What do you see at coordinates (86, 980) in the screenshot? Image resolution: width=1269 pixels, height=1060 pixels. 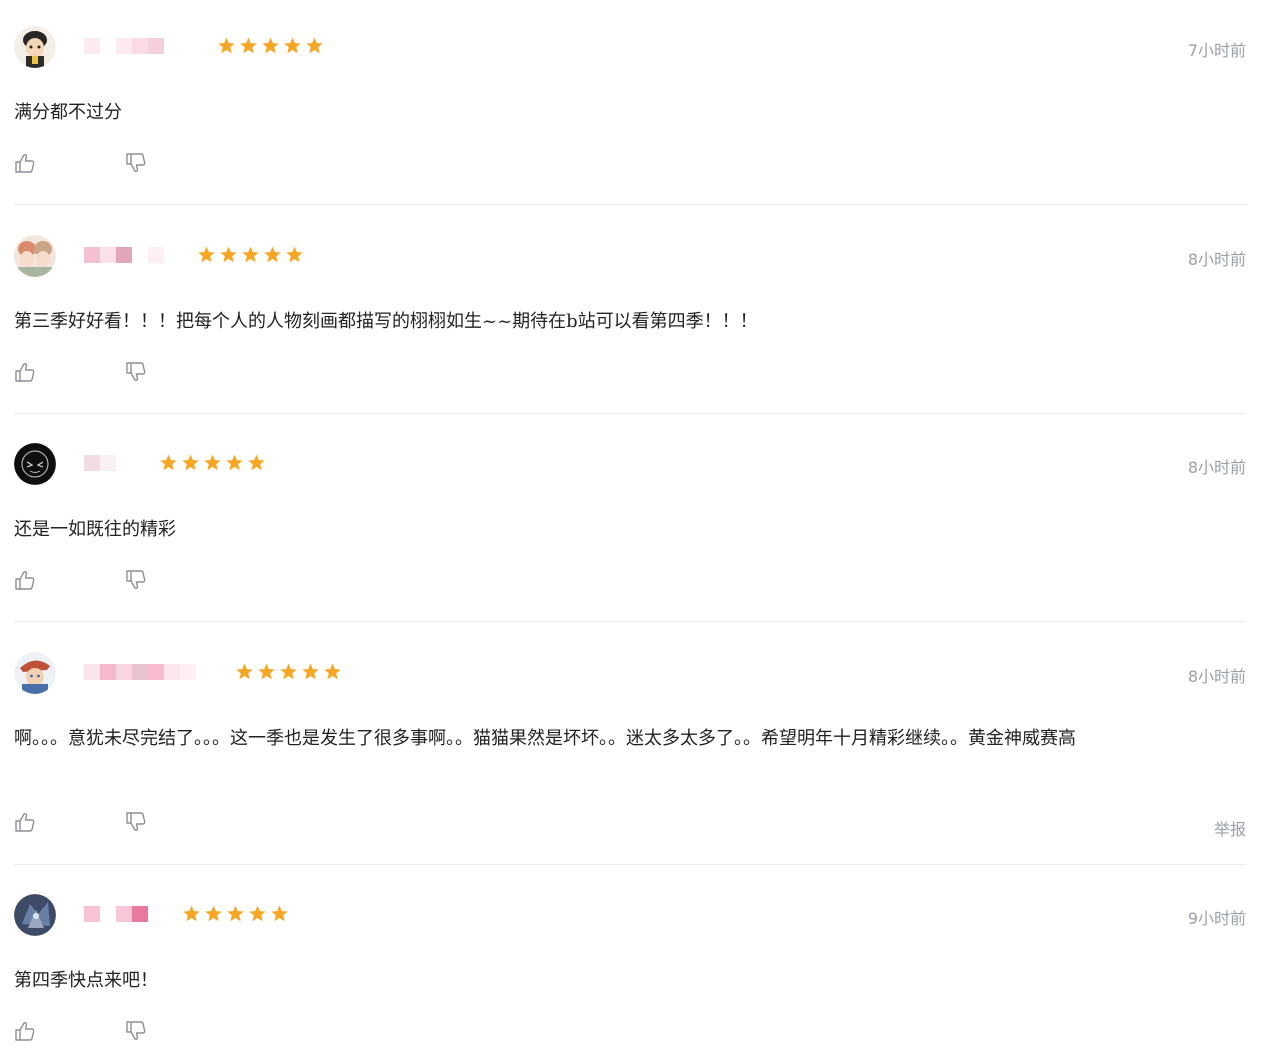 I see `review-content: 第四季快点来吧！` at bounding box center [86, 980].